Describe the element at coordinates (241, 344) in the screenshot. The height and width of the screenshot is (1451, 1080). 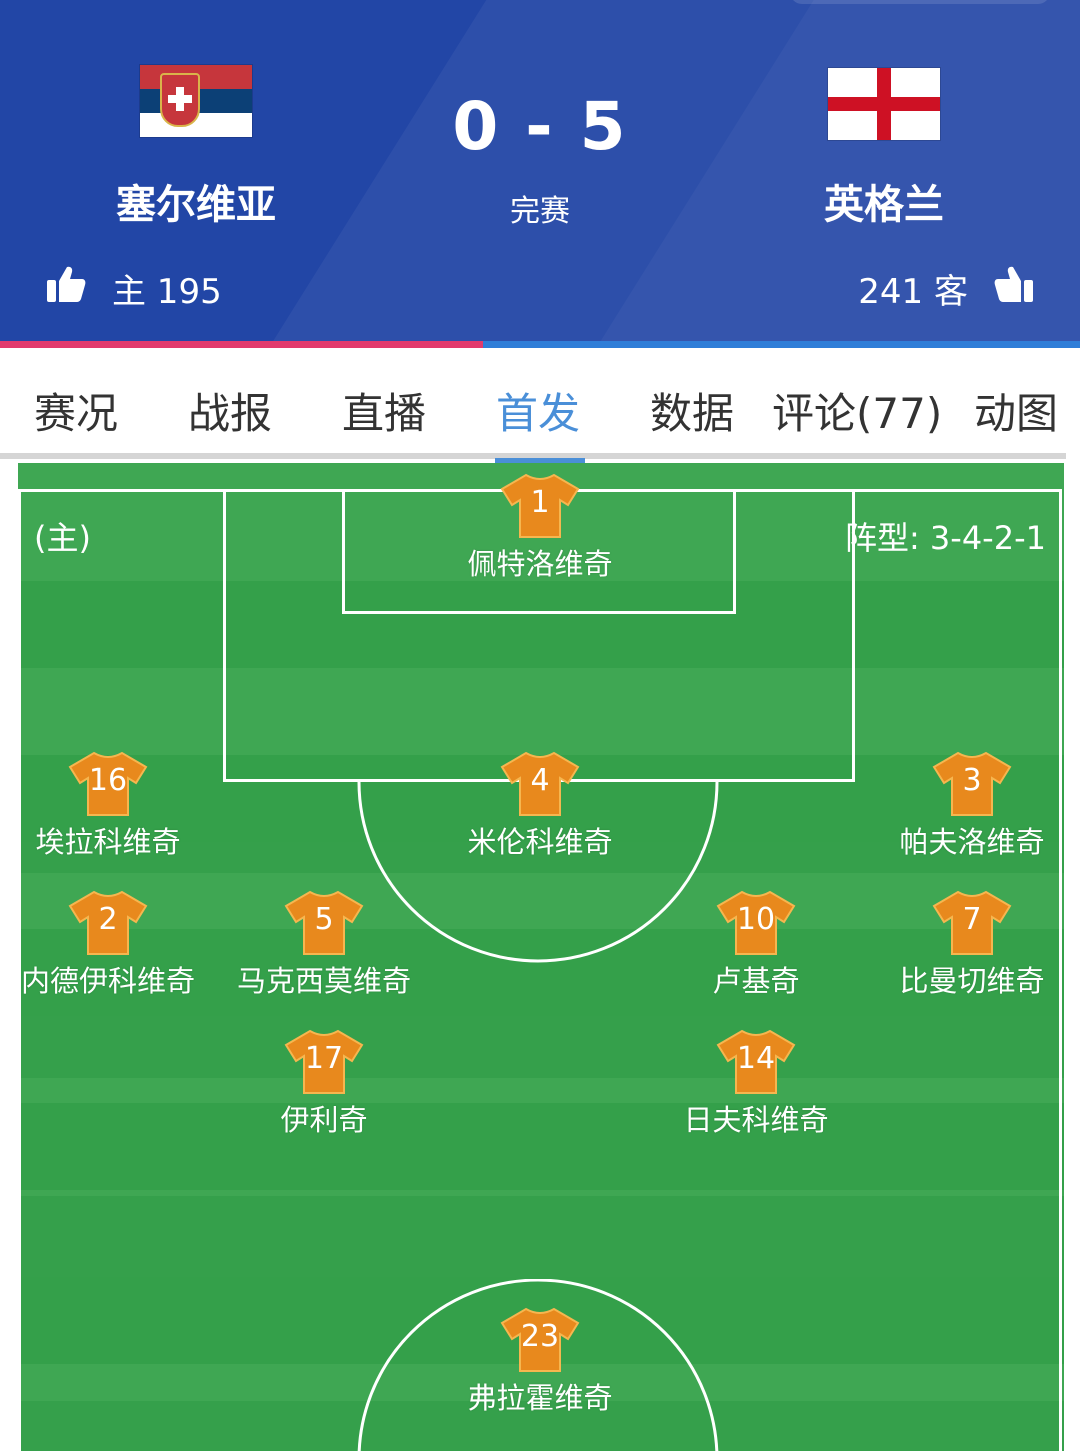
I see `home-support-fill` at that location.